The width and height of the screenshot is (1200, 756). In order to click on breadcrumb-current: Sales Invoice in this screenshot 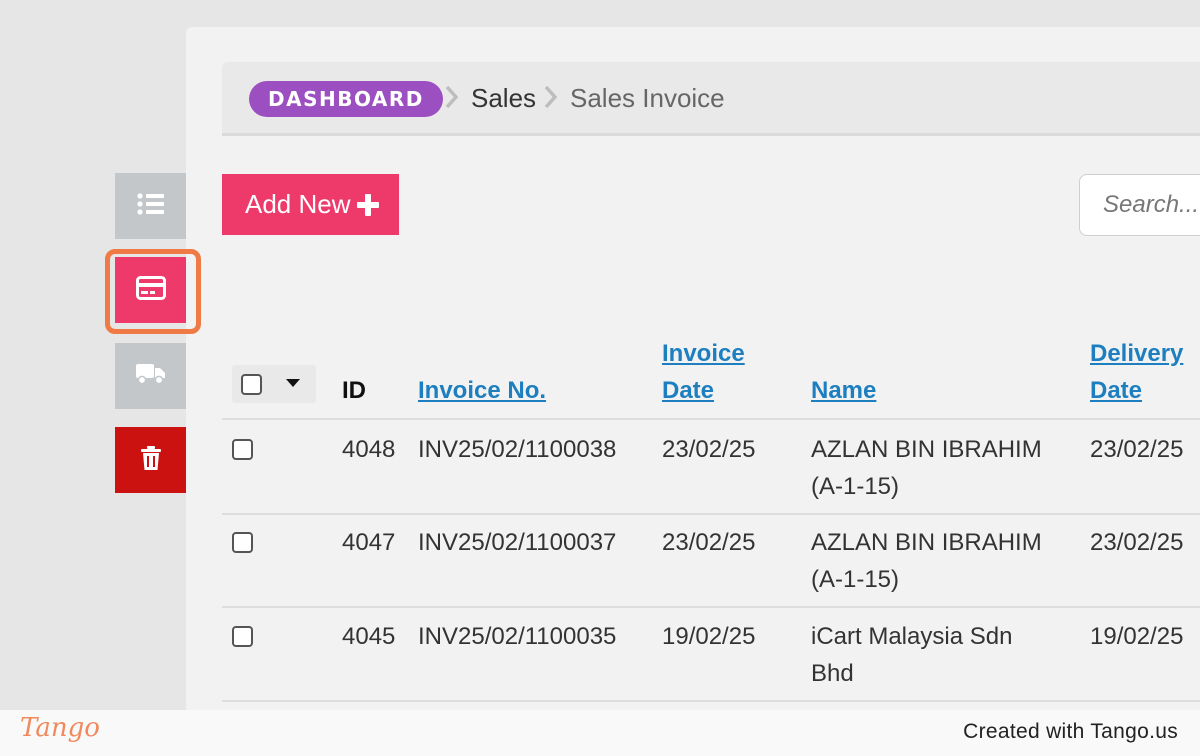, I will do `click(647, 98)`.